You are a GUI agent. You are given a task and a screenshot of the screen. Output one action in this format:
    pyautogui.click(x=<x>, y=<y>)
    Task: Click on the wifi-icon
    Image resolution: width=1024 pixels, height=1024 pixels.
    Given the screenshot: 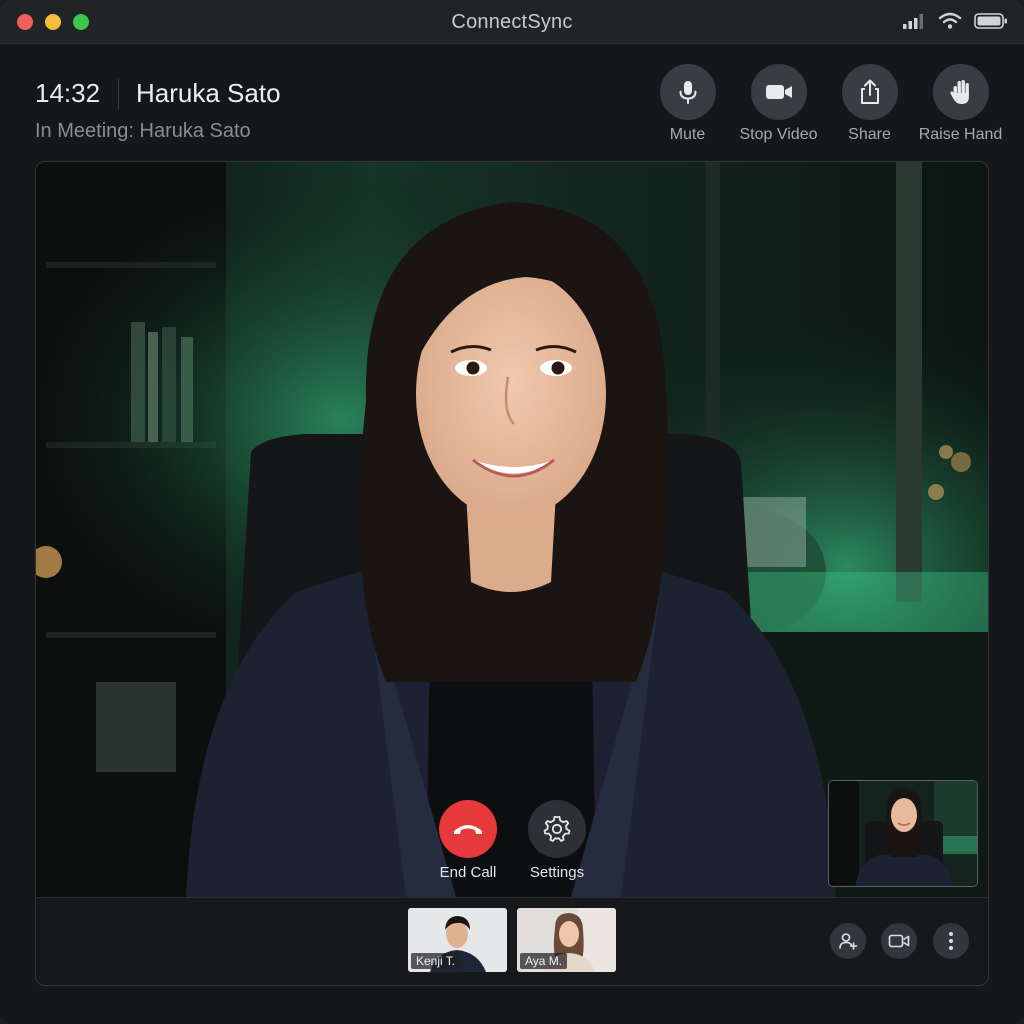 What is the action you would take?
    pyautogui.click(x=950, y=20)
    